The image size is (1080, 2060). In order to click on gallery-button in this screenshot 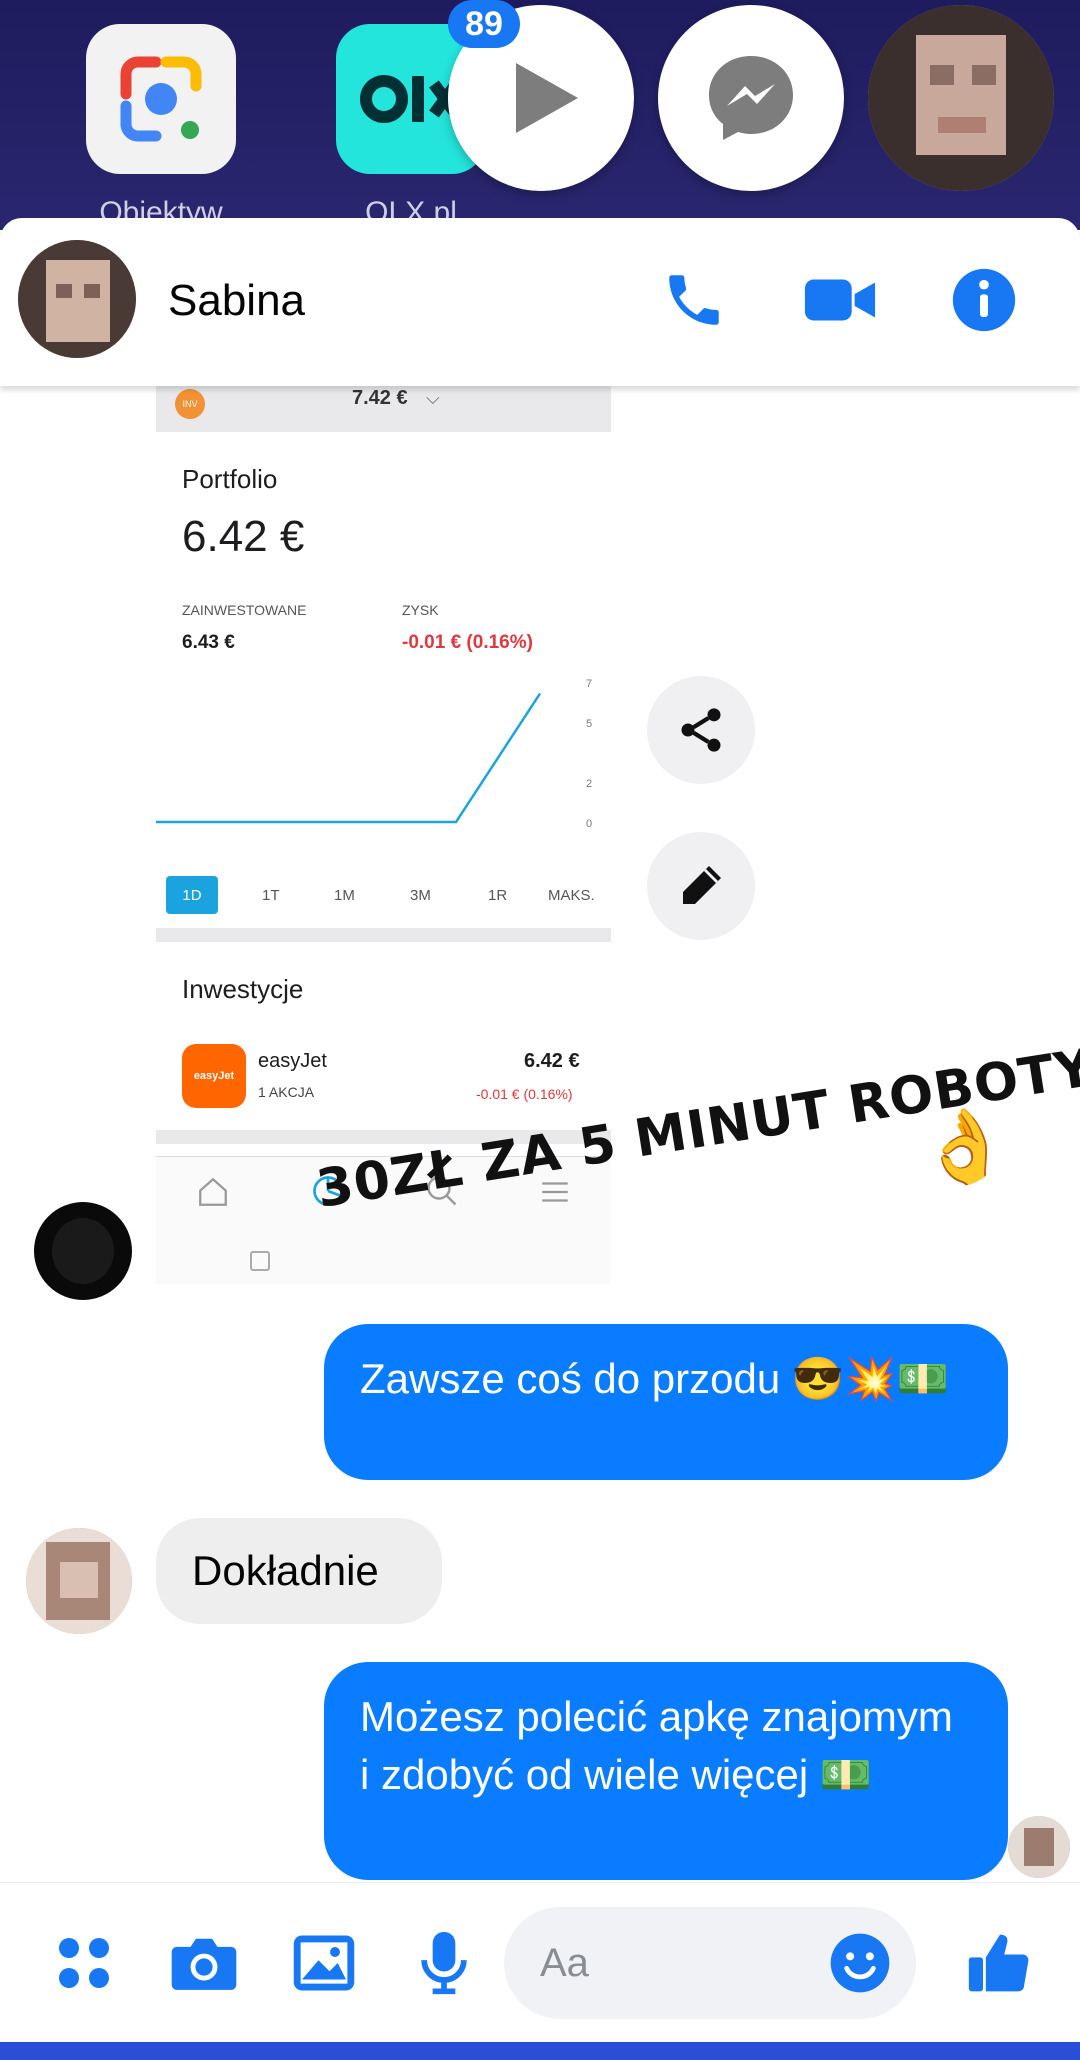, I will do `click(324, 1963)`.